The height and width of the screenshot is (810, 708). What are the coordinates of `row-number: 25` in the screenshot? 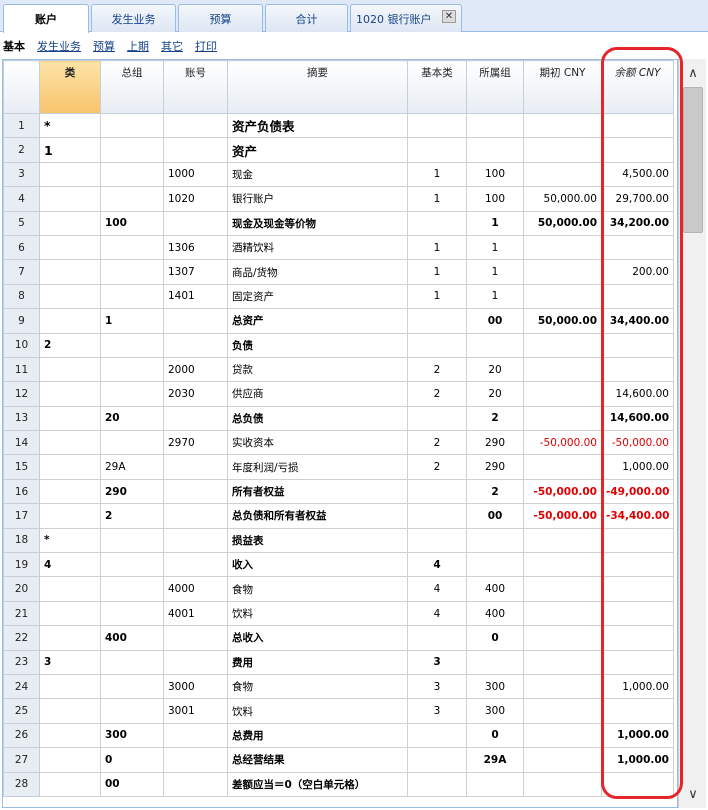 It's located at (21, 711).